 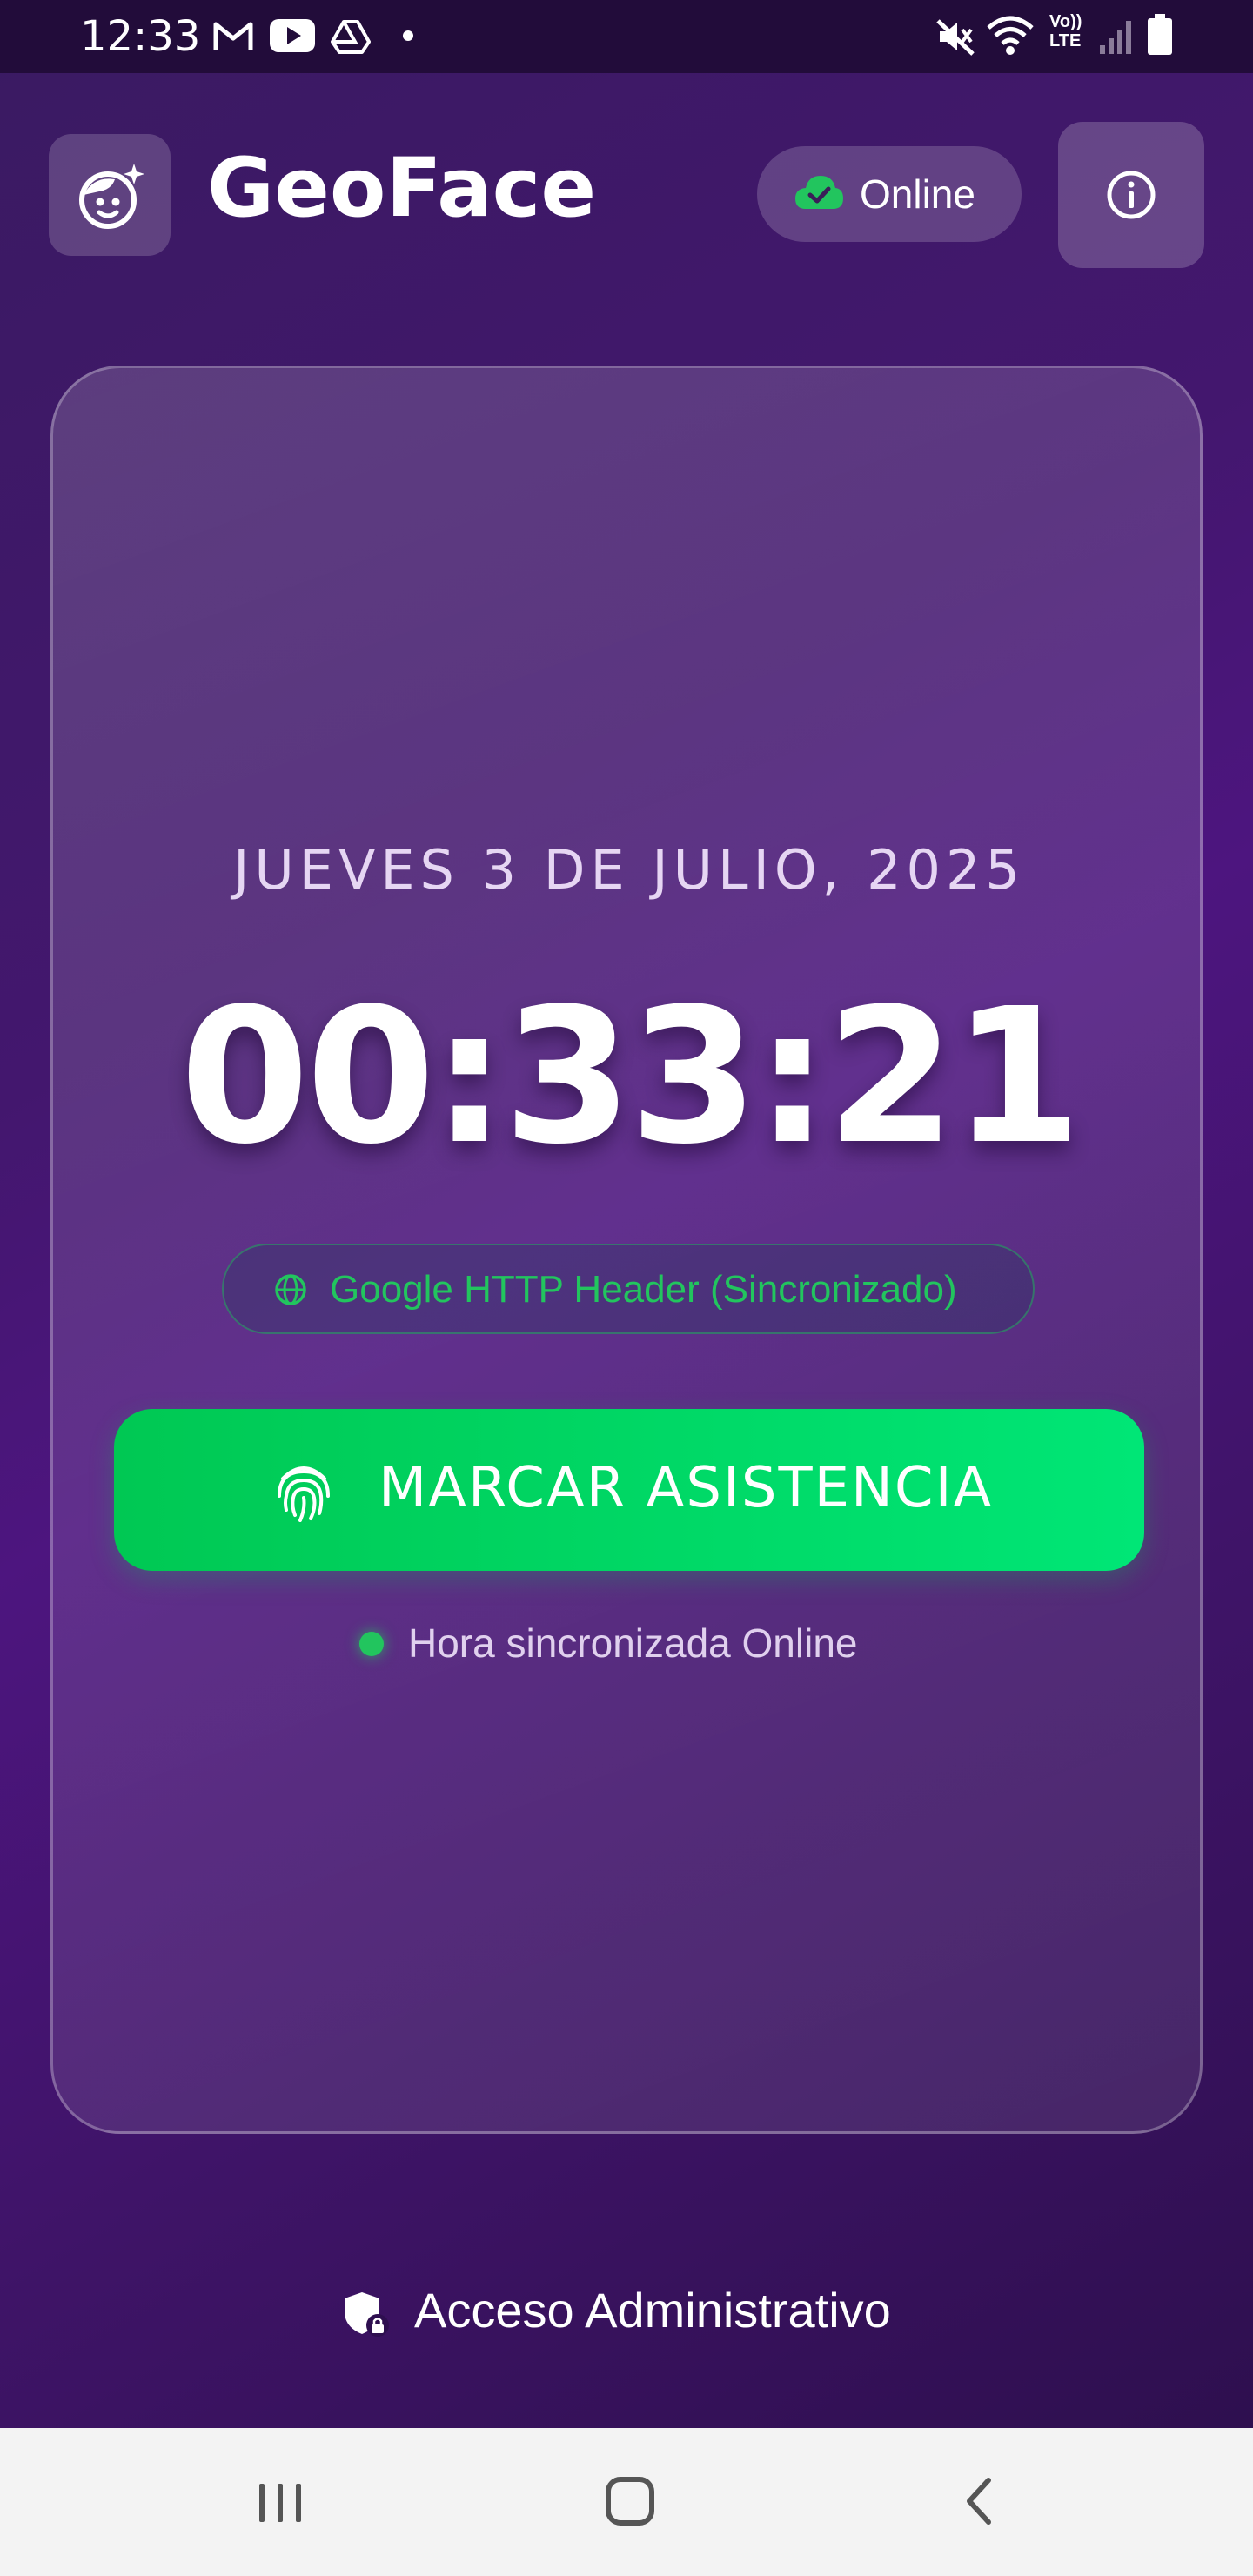 I want to click on current-time: 00:33:21, so click(x=630, y=1077).